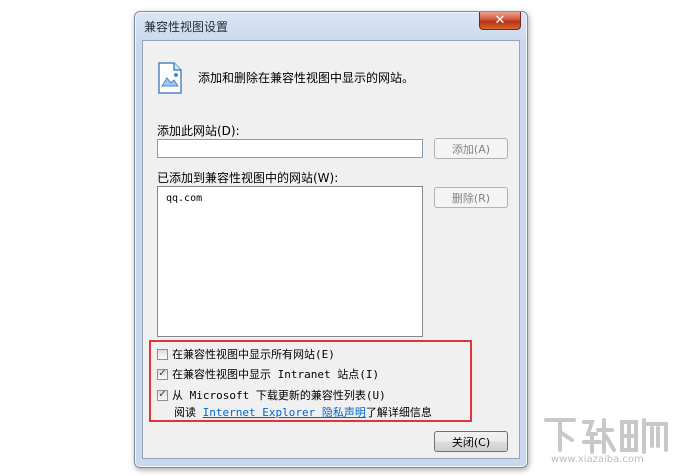 This screenshot has height=476, width=680. Describe the element at coordinates (162, 354) in the screenshot. I see `checkbox-show-all-sites` at that location.